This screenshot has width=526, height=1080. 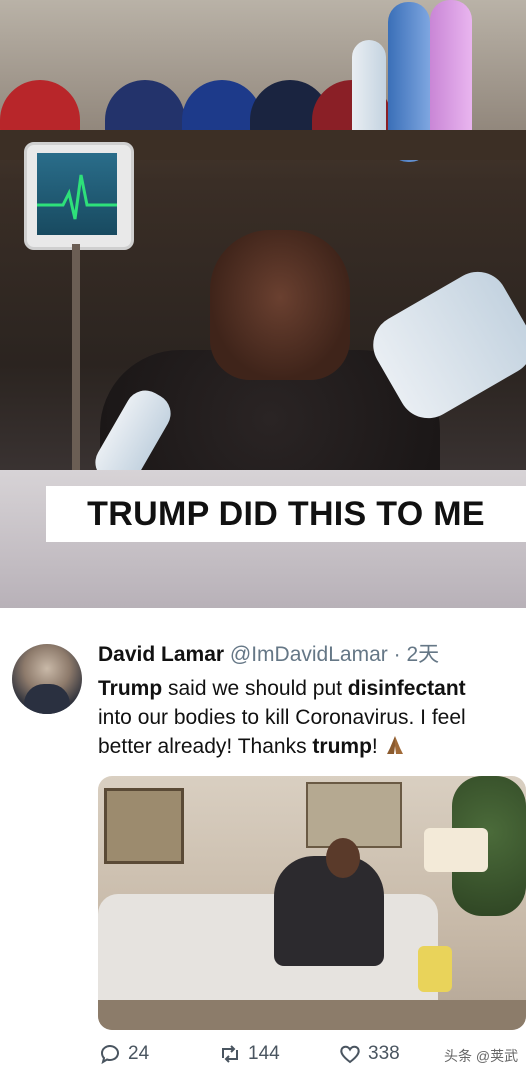 I want to click on retweet-button: 144, so click(x=249, y=1054).